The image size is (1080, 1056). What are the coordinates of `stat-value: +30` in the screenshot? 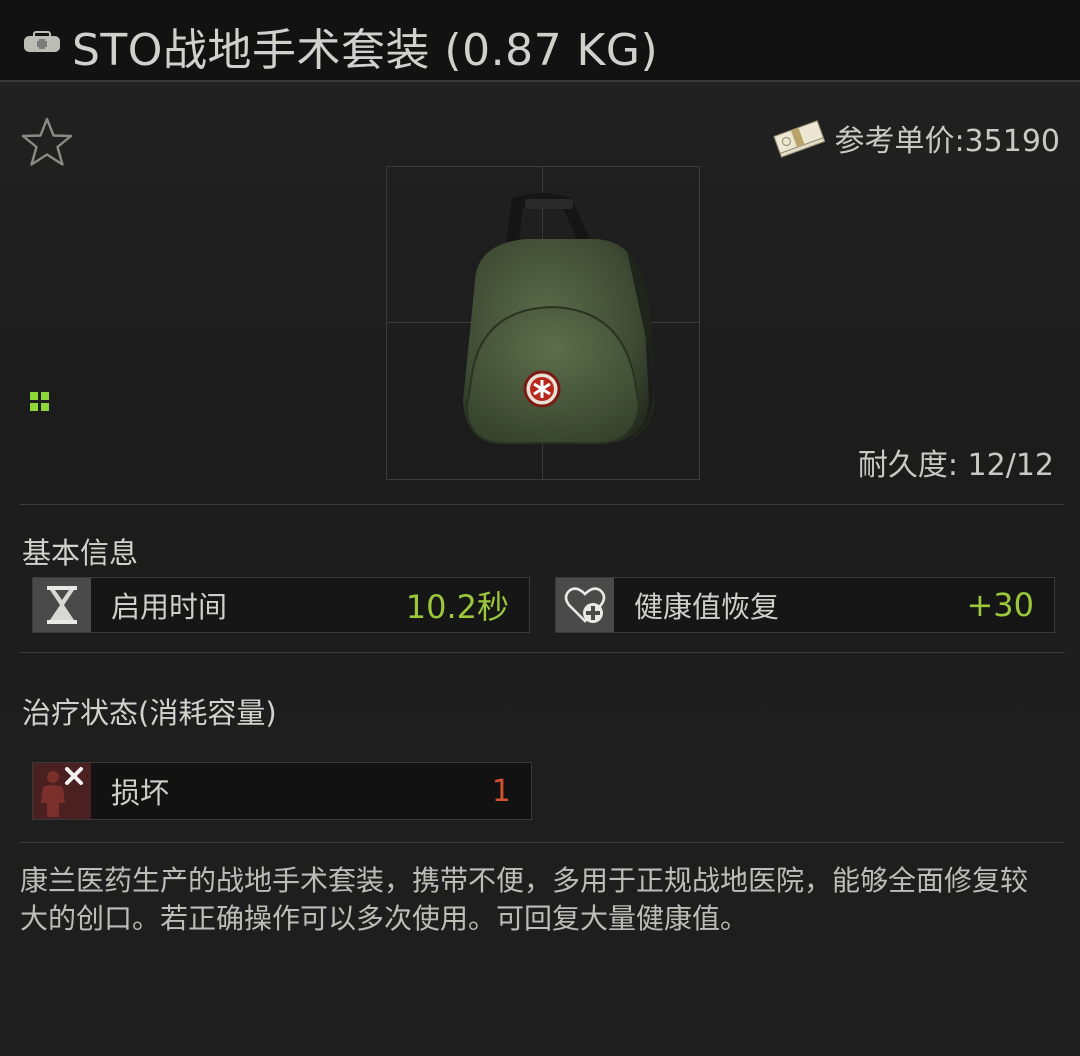 It's located at (1000, 605).